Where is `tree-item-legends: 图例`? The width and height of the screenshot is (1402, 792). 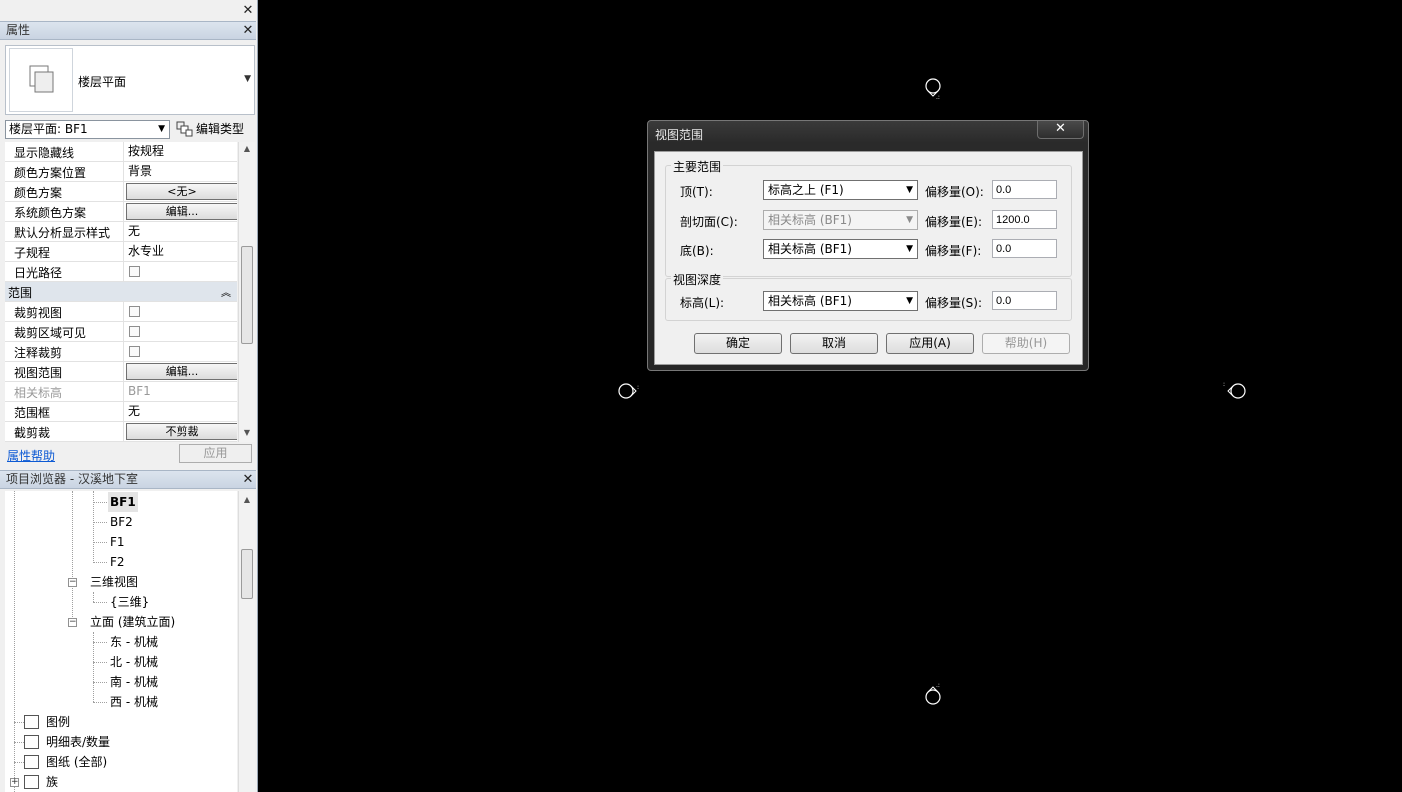 tree-item-legends: 图例 is located at coordinates (58, 722).